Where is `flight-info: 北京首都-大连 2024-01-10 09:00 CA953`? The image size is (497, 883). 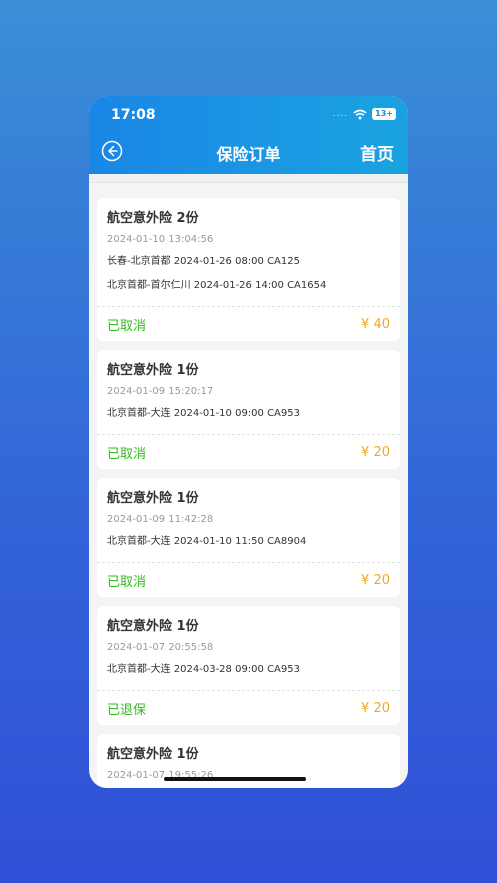
flight-info: 北京首都-大连 2024-01-10 09:00 CA953 is located at coordinates (203, 413).